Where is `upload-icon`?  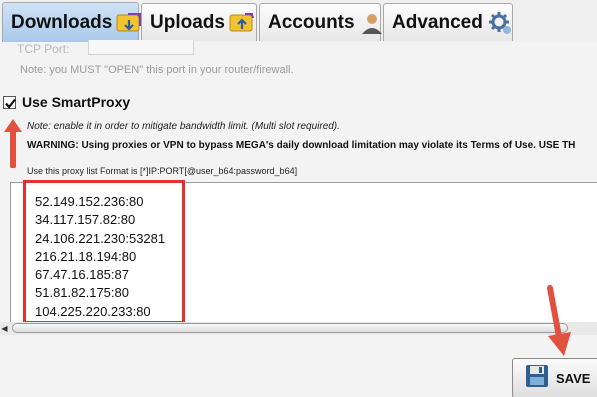 upload-icon is located at coordinates (242, 23).